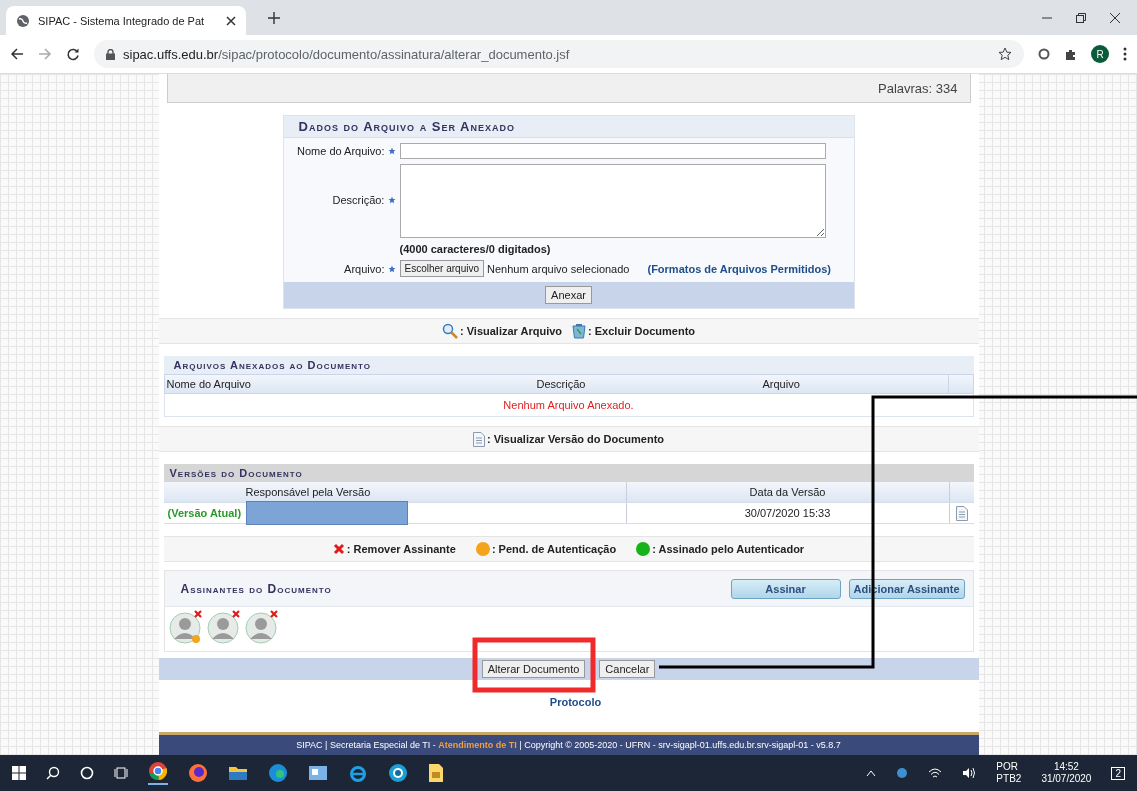  Describe the element at coordinates (441, 268) in the screenshot. I see `choose-file-button: Escolher arquivo` at that location.